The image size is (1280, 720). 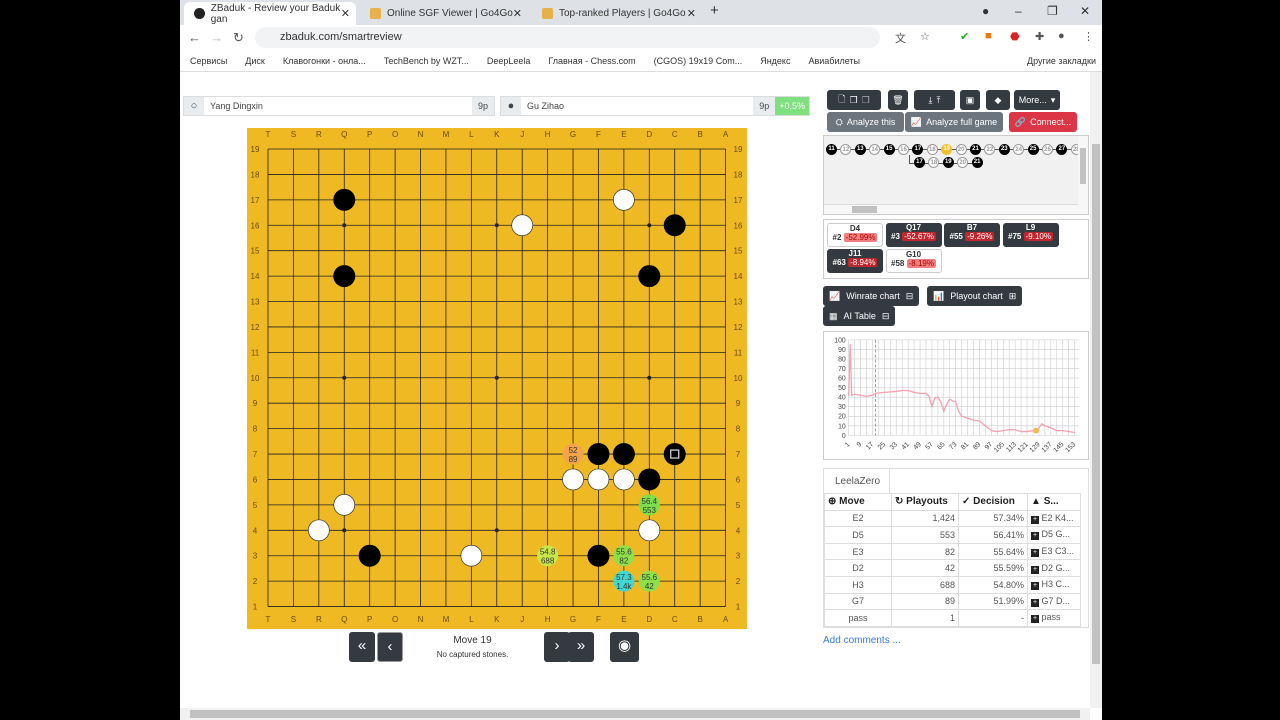 What do you see at coordinates (1019, 149) in the screenshot?
I see `tree-node: 24` at bounding box center [1019, 149].